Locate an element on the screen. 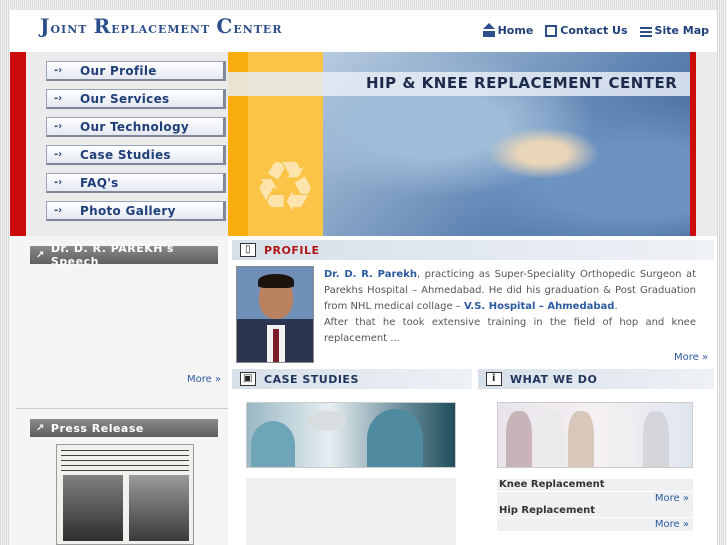  info-icon: i is located at coordinates (494, 379).